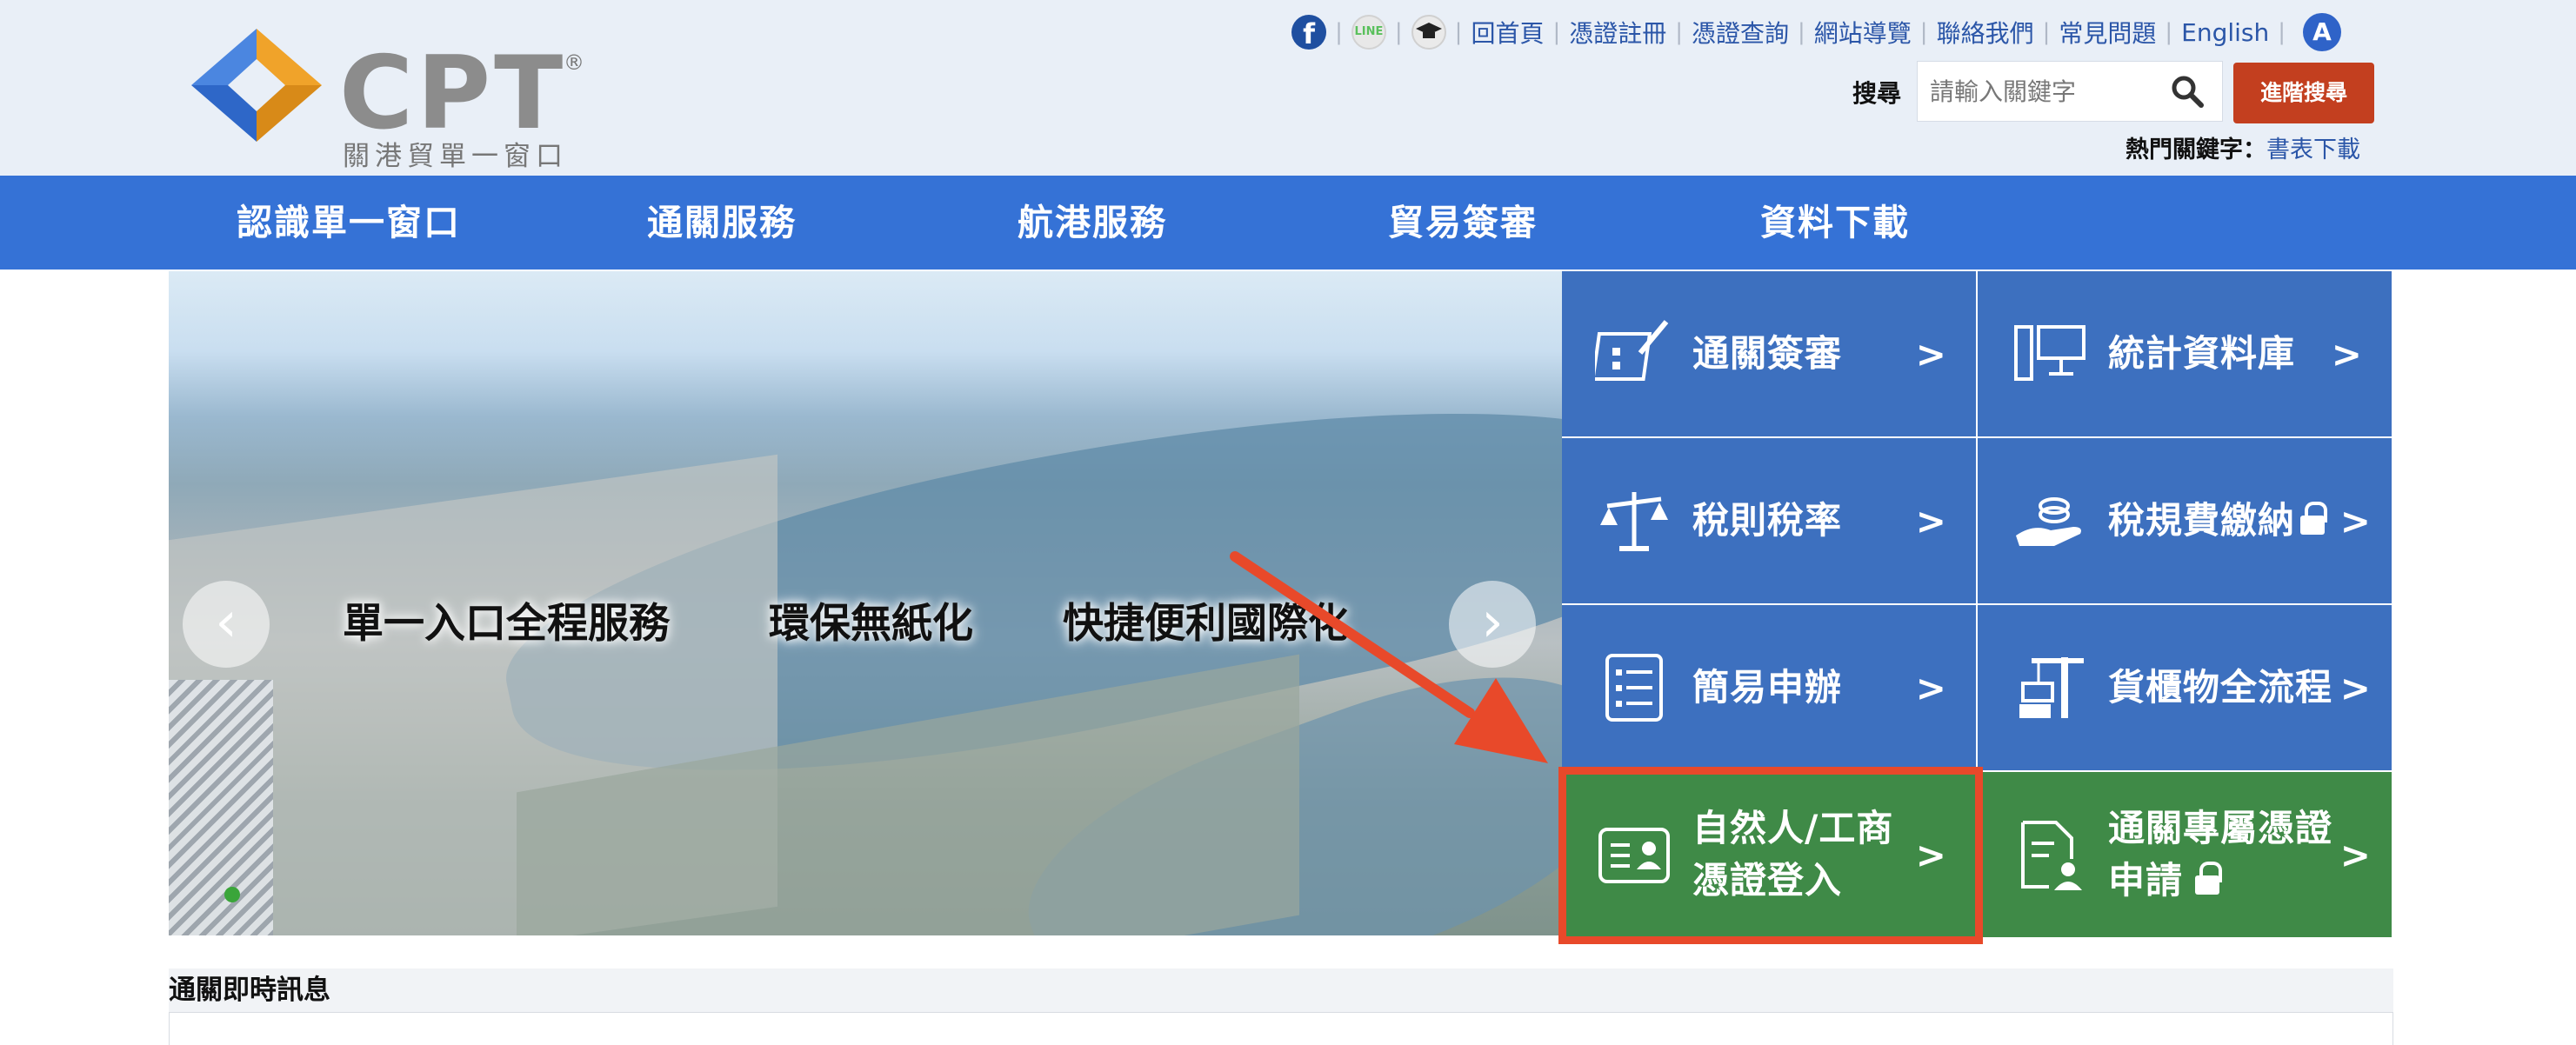 The width and height of the screenshot is (2576, 1045). I want to click on link-sitemap: 網站導覽, so click(1863, 32).